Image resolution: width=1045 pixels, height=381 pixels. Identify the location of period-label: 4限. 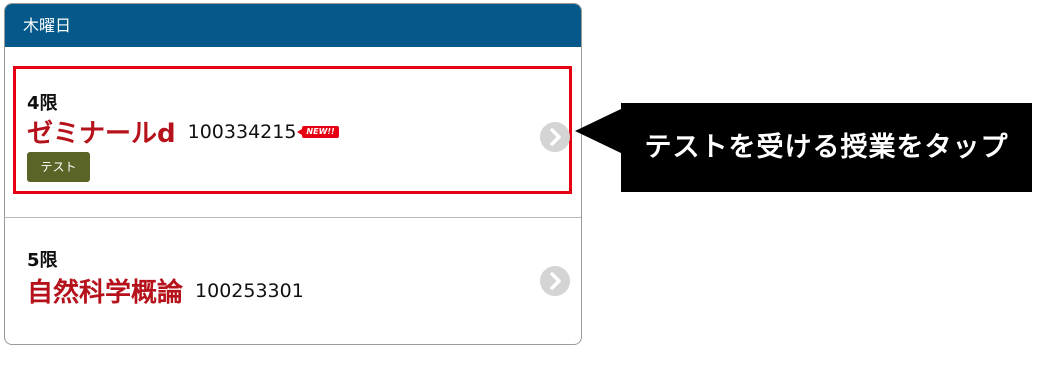
(42, 103).